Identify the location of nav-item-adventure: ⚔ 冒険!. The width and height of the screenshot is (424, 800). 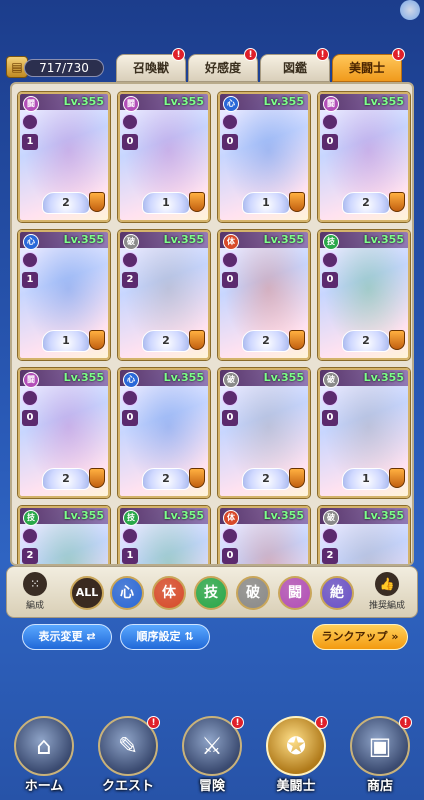
(212, 758).